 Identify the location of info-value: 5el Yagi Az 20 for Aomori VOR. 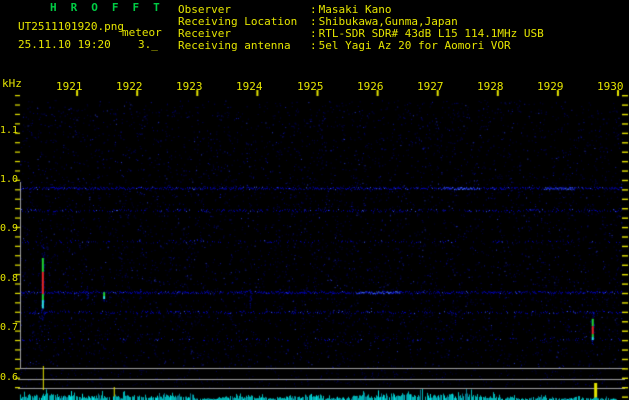
(414, 45).